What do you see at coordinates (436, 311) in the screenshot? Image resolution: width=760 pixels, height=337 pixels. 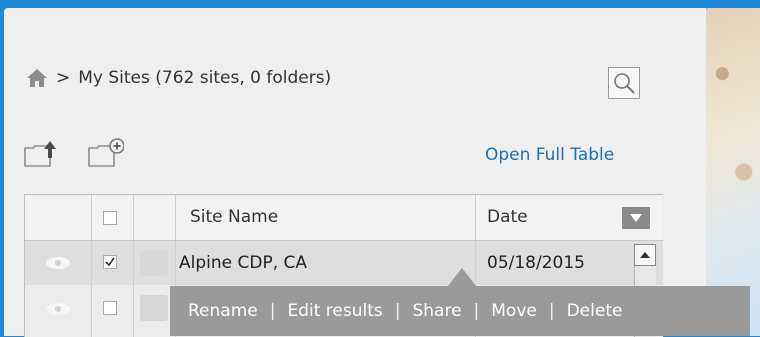 I see `share-action: Share` at bounding box center [436, 311].